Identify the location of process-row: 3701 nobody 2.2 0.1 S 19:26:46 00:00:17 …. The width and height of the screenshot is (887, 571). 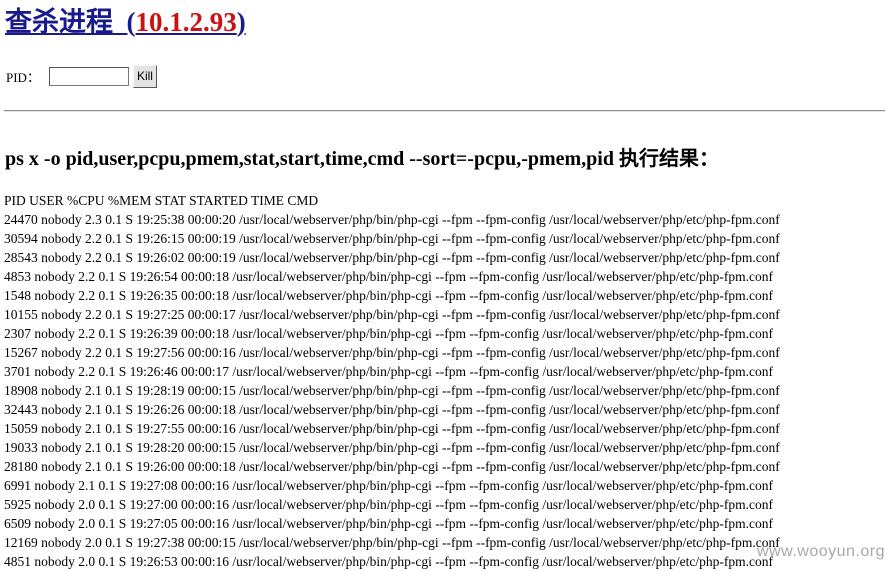
(388, 371).